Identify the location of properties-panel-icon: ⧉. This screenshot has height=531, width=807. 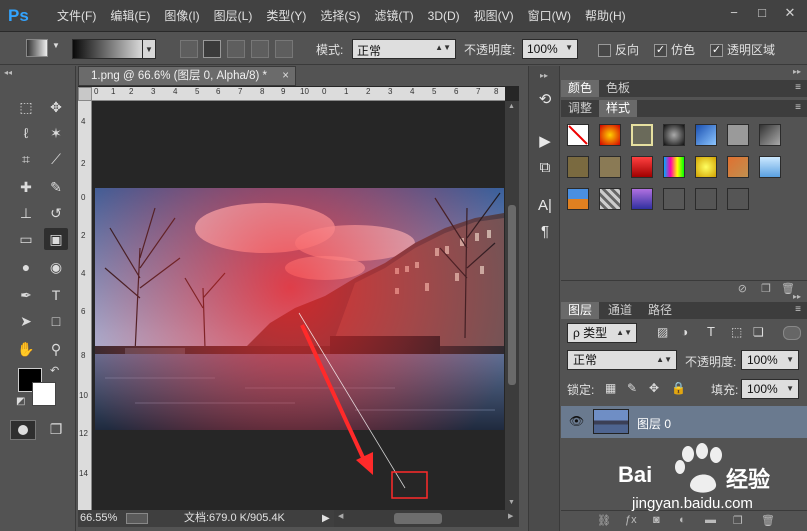
(545, 168).